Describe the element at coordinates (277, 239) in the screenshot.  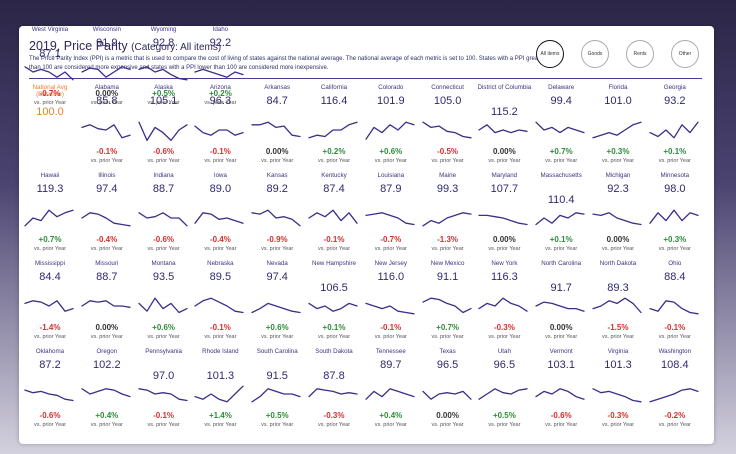
I see `tile-change: -0.9%` at that location.